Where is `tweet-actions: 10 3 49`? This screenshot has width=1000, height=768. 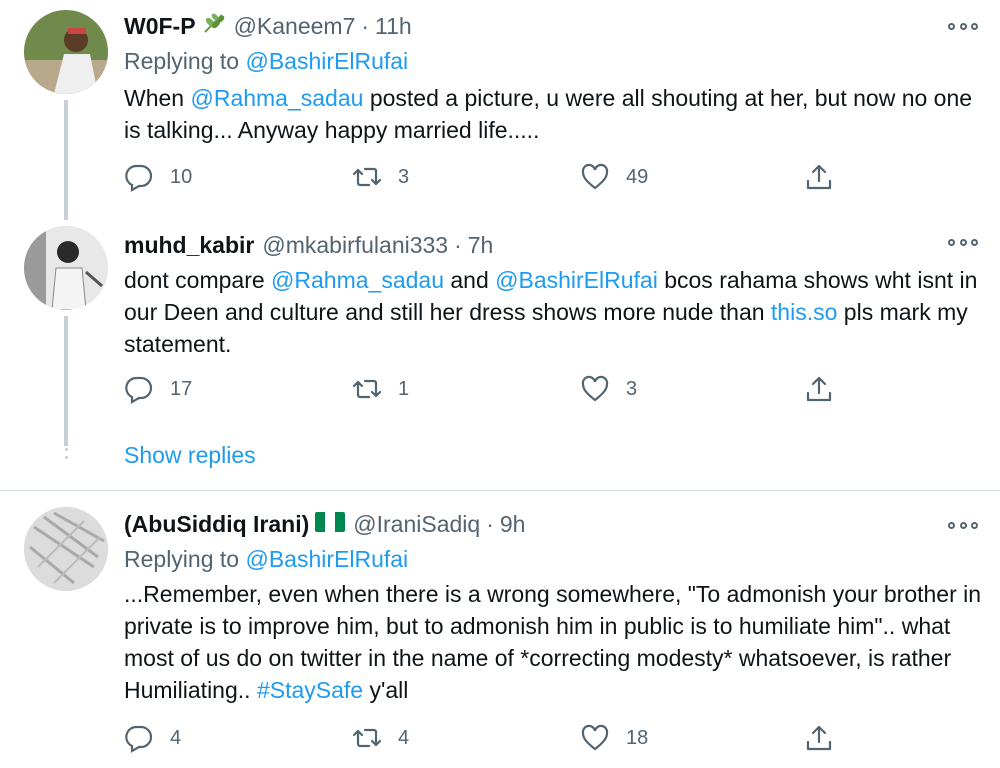
tweet-actions: 10 3 49 is located at coordinates (484, 179).